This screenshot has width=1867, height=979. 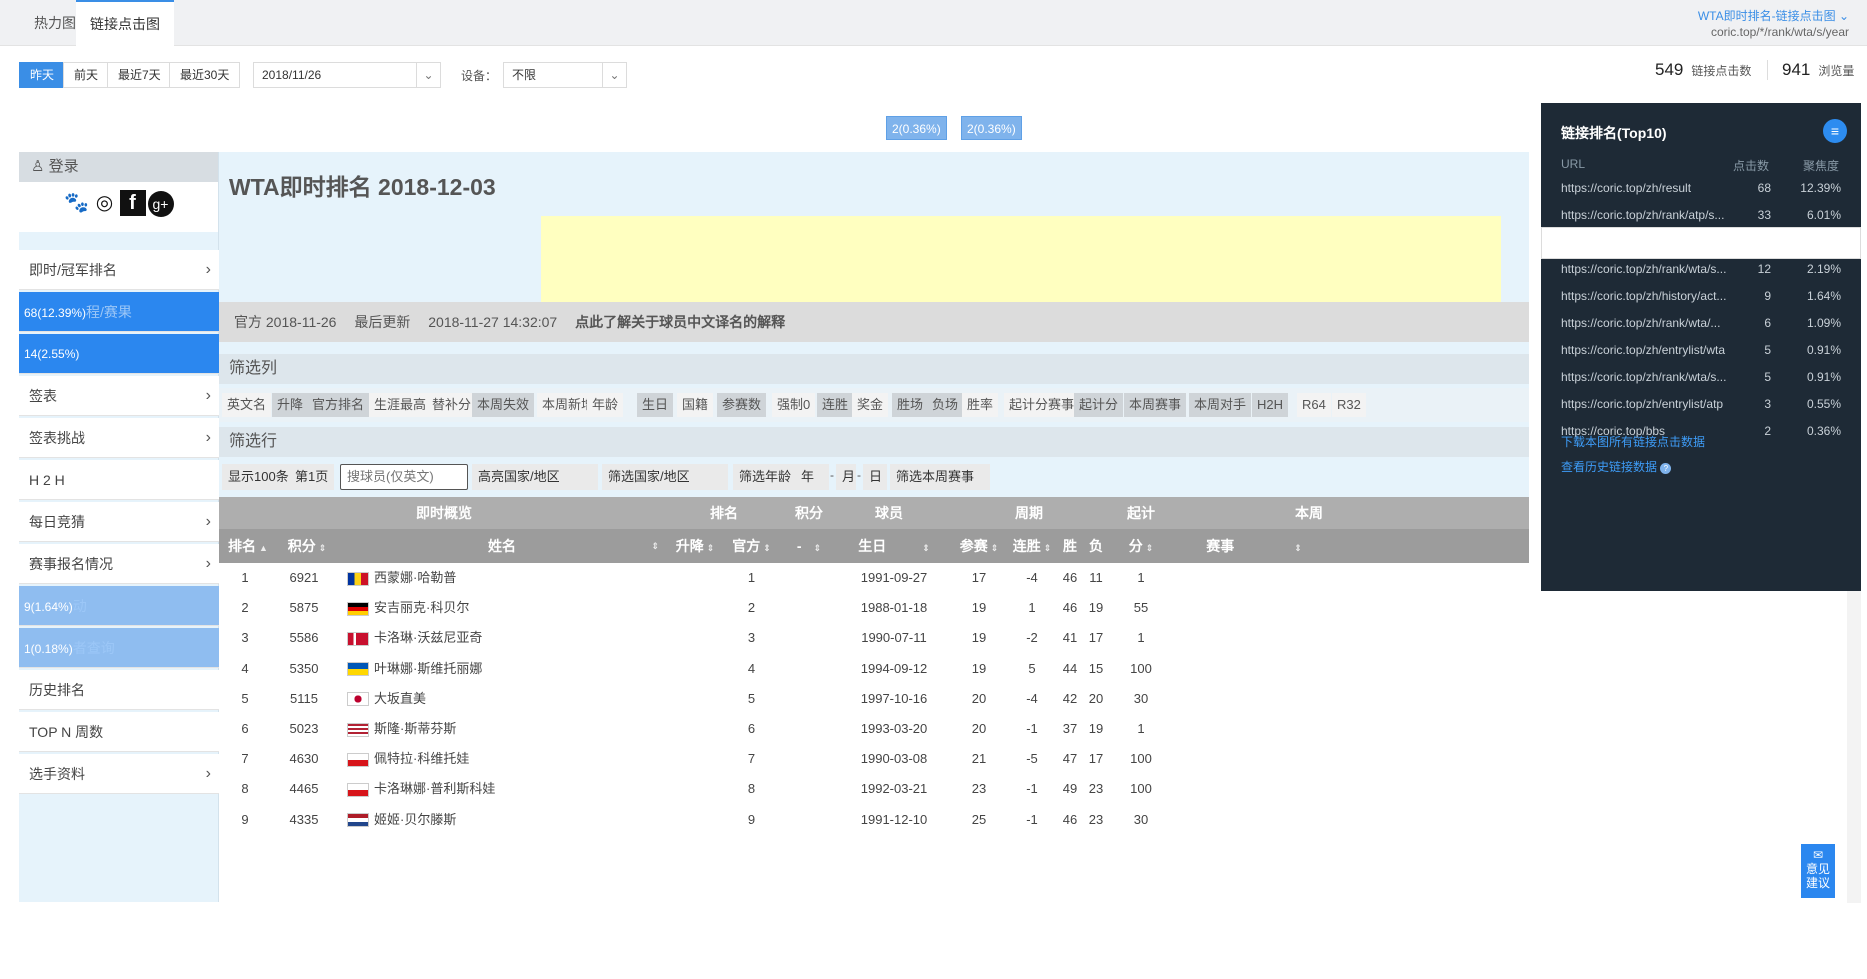 I want to click on cell-name: 叶琳娜·斯维托丽娜, so click(x=507, y=669).